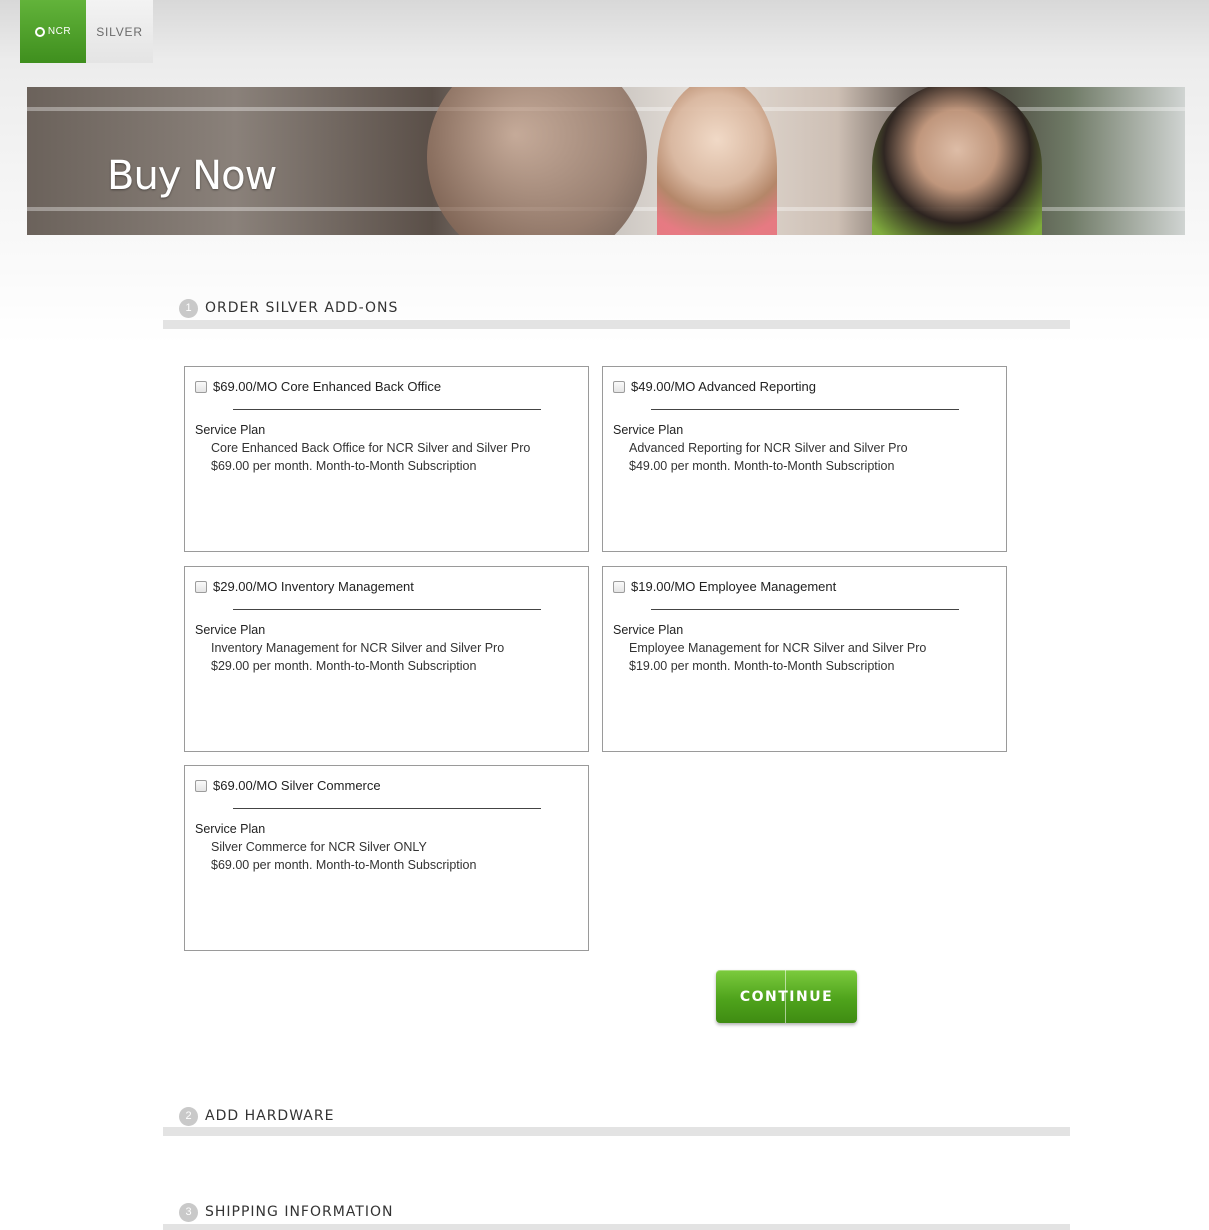  What do you see at coordinates (302, 308) in the screenshot?
I see `step-label: ORDER SILVER ADD-ONS` at bounding box center [302, 308].